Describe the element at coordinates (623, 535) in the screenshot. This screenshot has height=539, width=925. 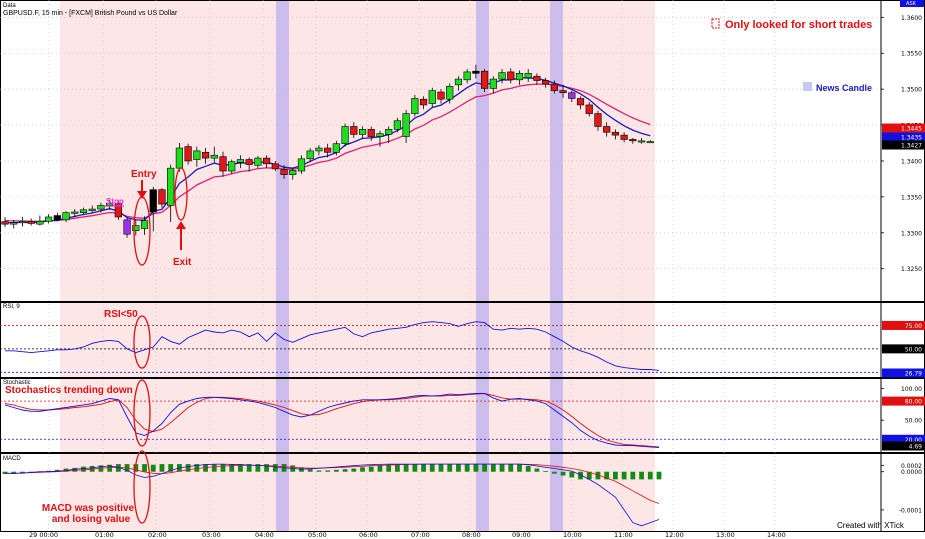
I see `time-tick-label-11: 11:00` at that location.